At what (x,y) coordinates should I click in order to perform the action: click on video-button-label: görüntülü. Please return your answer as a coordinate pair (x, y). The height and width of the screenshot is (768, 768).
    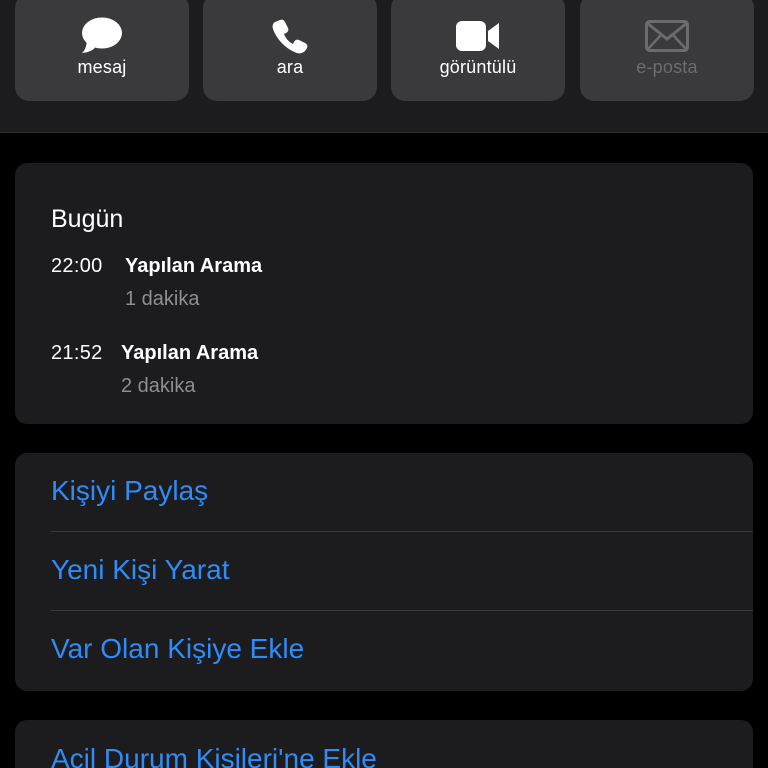
    Looking at the image, I should click on (478, 67).